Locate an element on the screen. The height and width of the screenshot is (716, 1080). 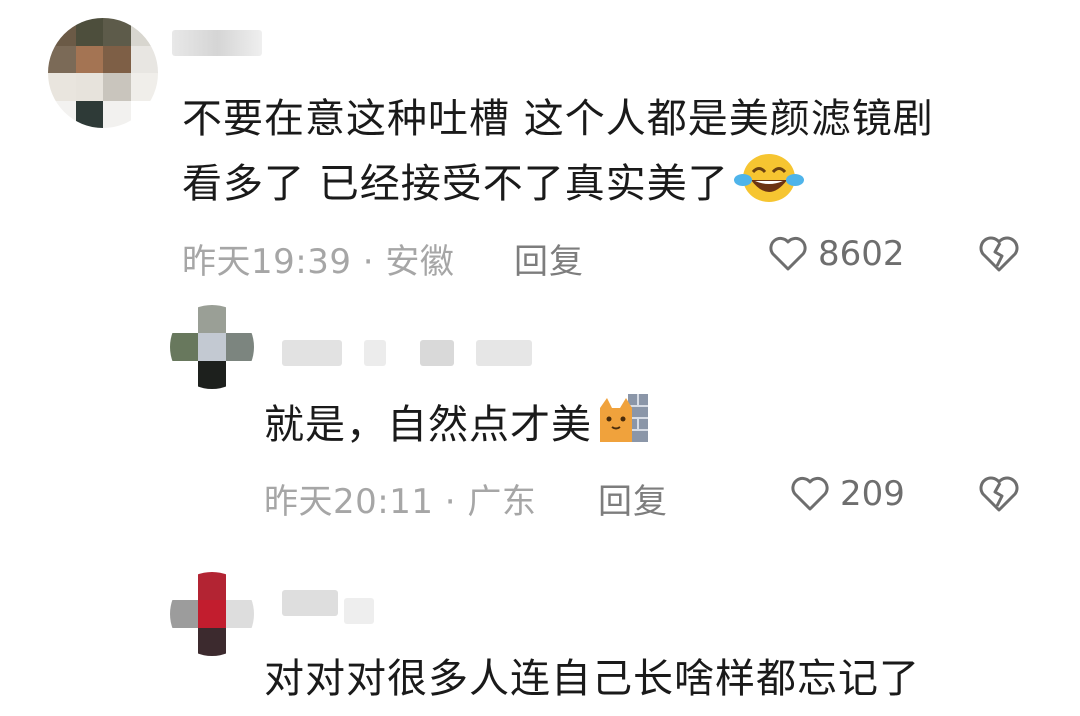
comment-time: 昨天19:39 is located at coordinates (267, 262).